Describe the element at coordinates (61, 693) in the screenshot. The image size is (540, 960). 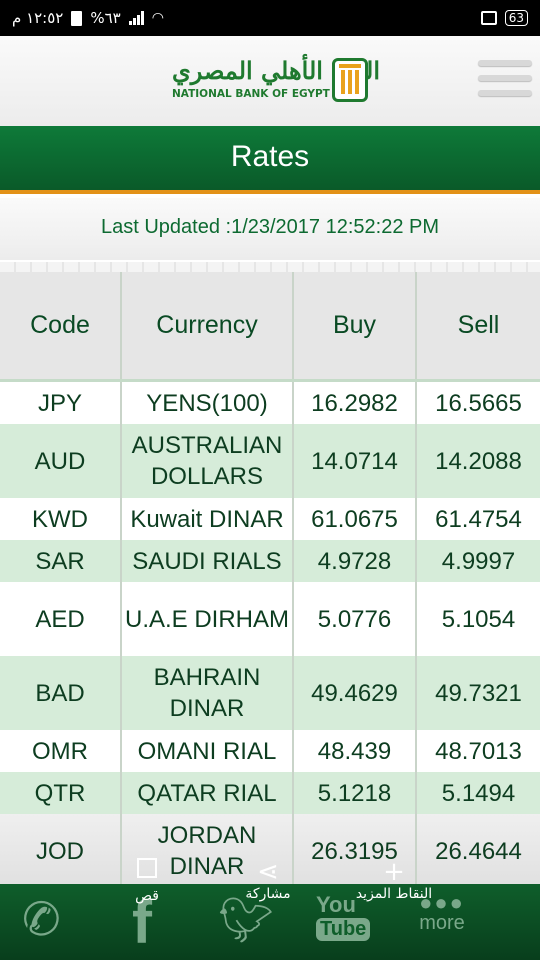
I see `cell-code: BAD` at that location.